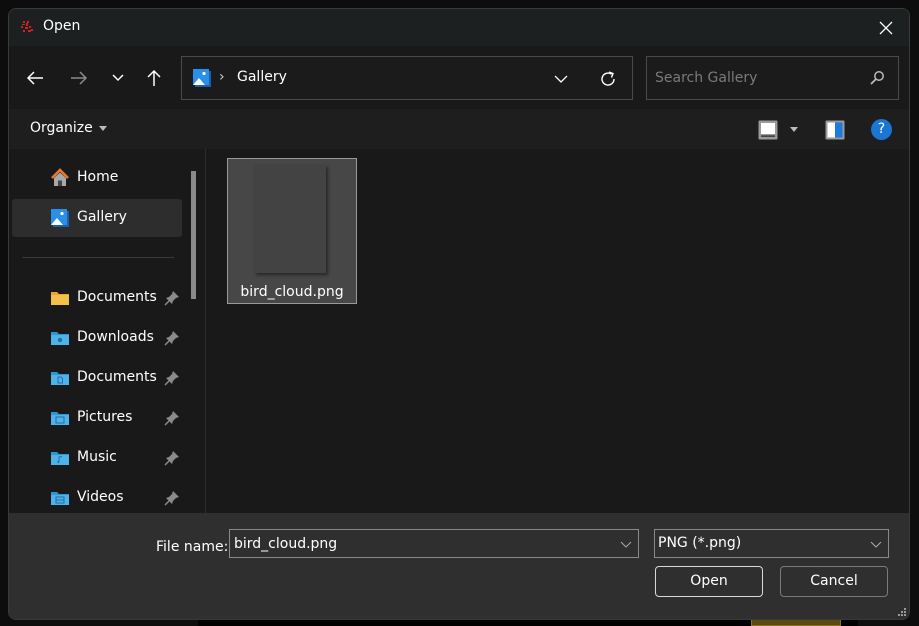  I want to click on organize-menu-button: Organize, so click(68, 128).